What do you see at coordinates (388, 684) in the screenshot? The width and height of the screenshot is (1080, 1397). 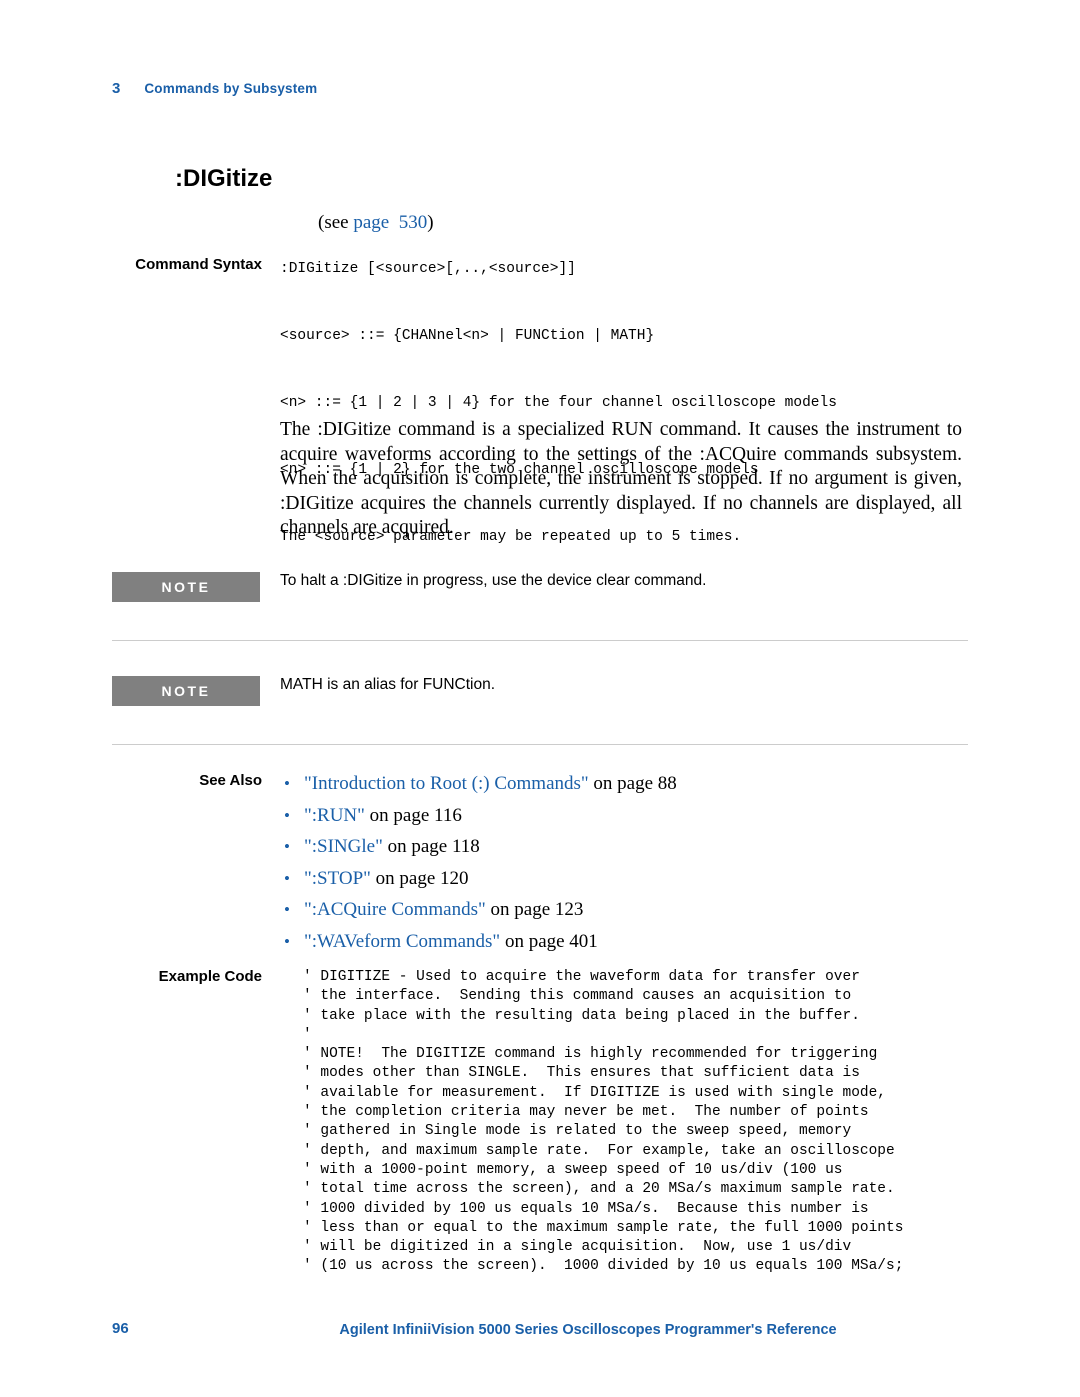 I see `note-text-2: MATH is an alias for FUNCtion.` at bounding box center [388, 684].